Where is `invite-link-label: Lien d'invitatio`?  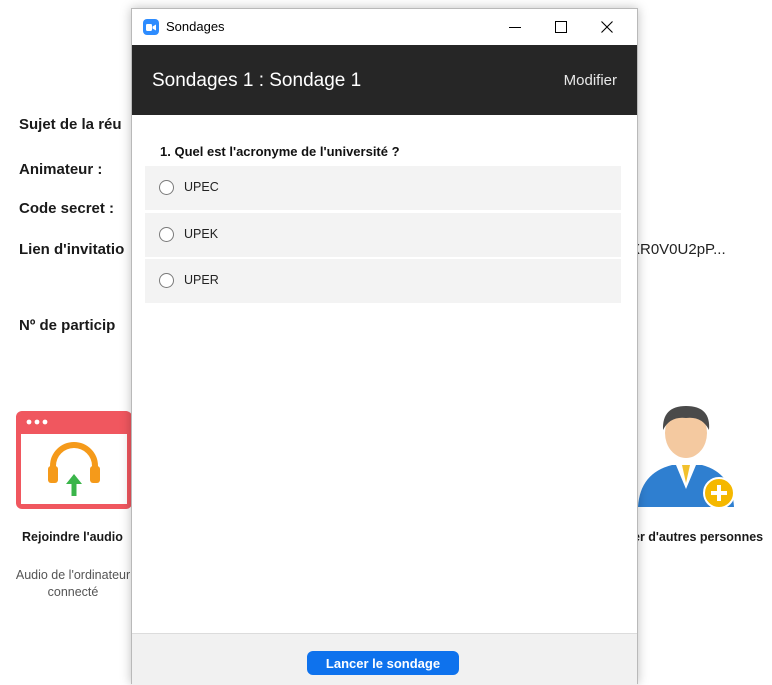
invite-link-label: Lien d'invitatio is located at coordinates (72, 249).